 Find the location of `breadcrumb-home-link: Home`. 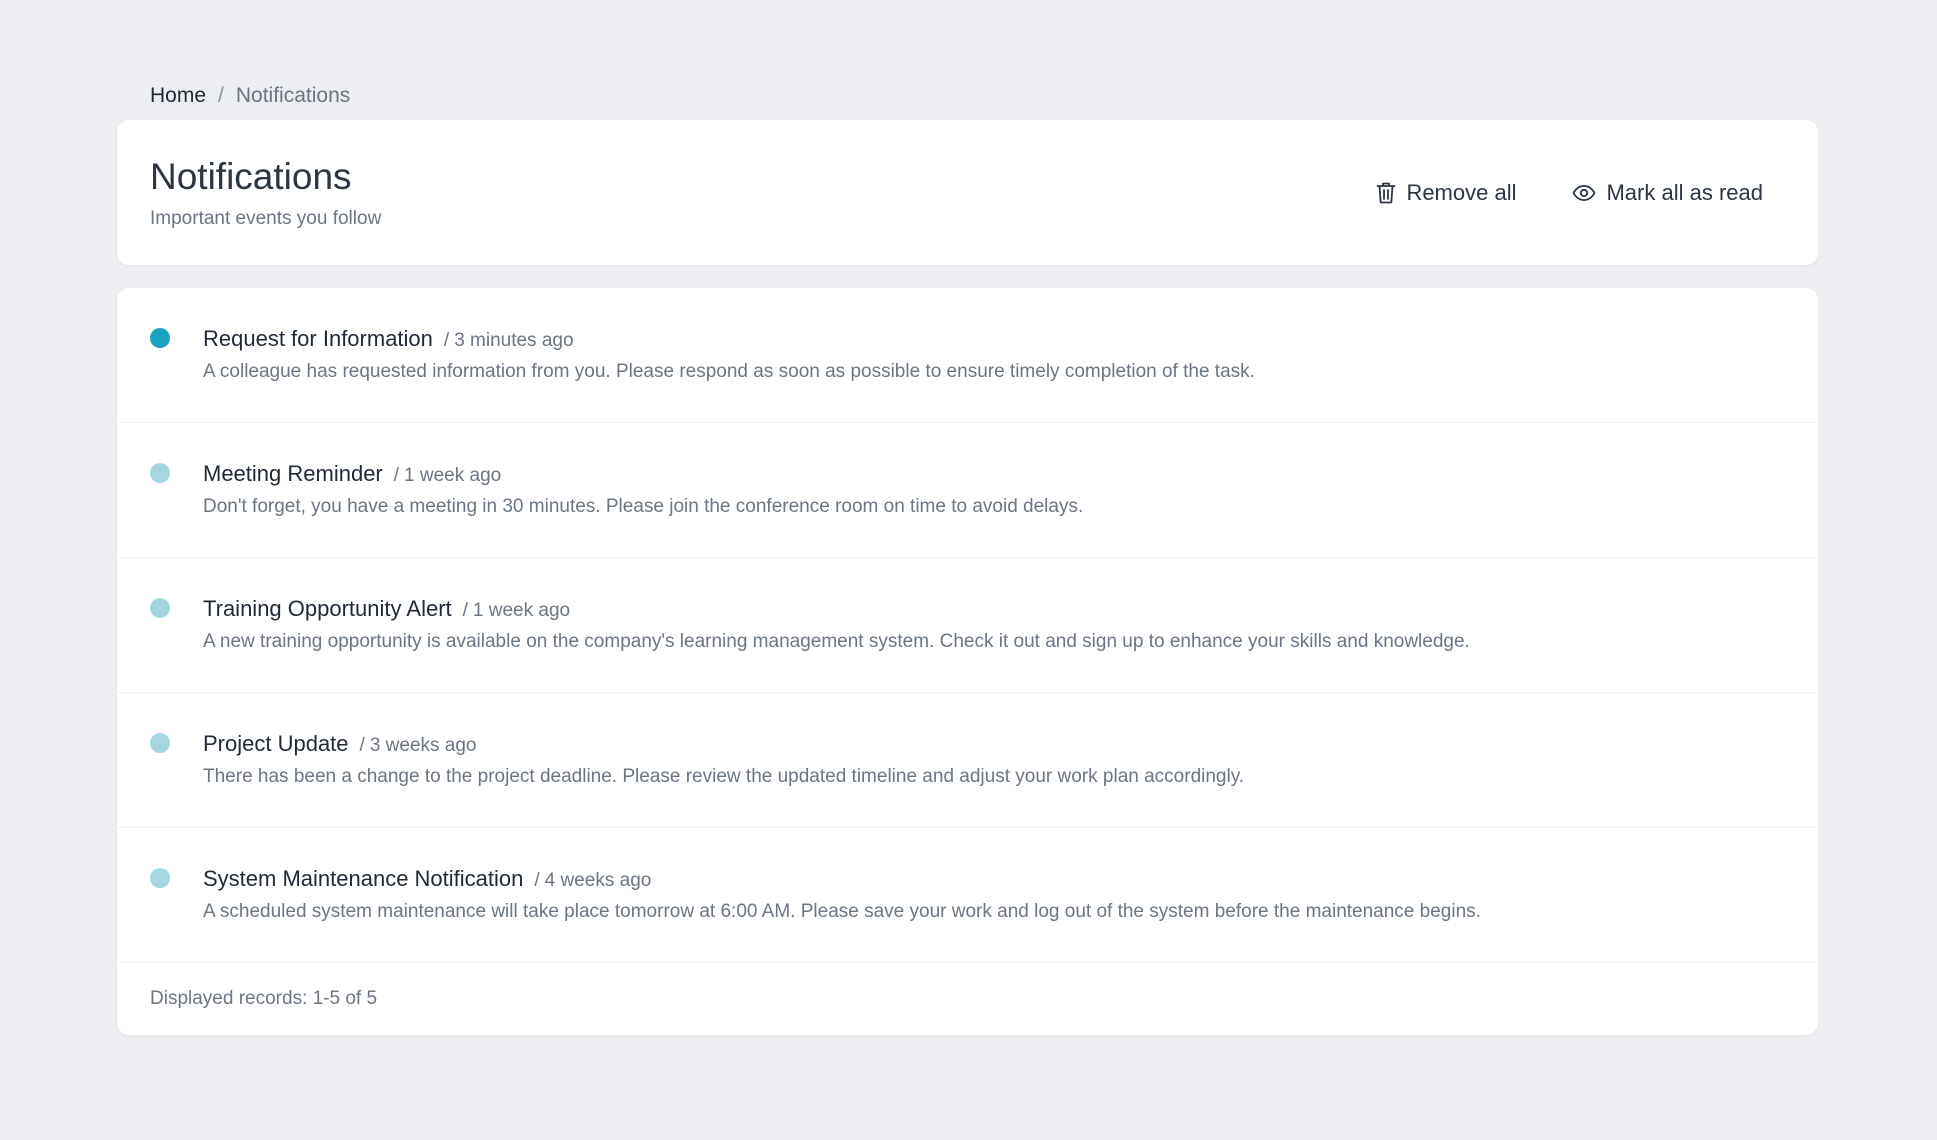

breadcrumb-home-link: Home is located at coordinates (178, 96).